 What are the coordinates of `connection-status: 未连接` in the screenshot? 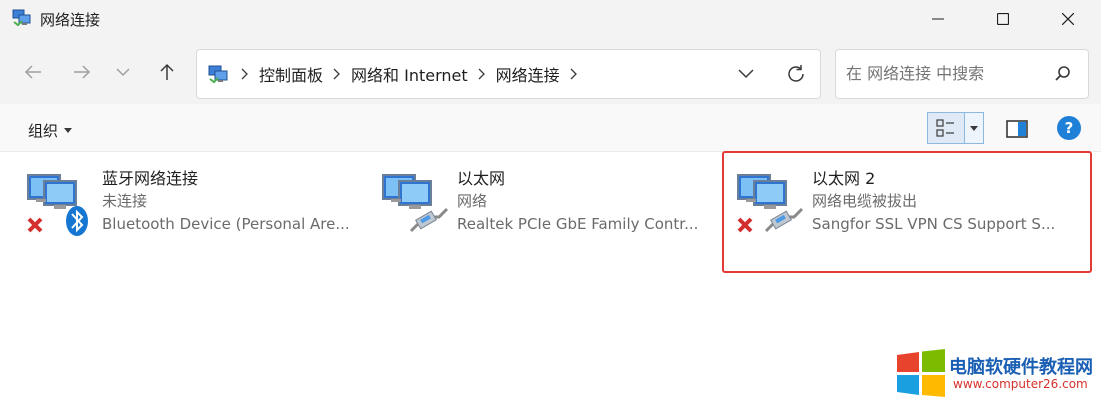 It's located at (125, 201).